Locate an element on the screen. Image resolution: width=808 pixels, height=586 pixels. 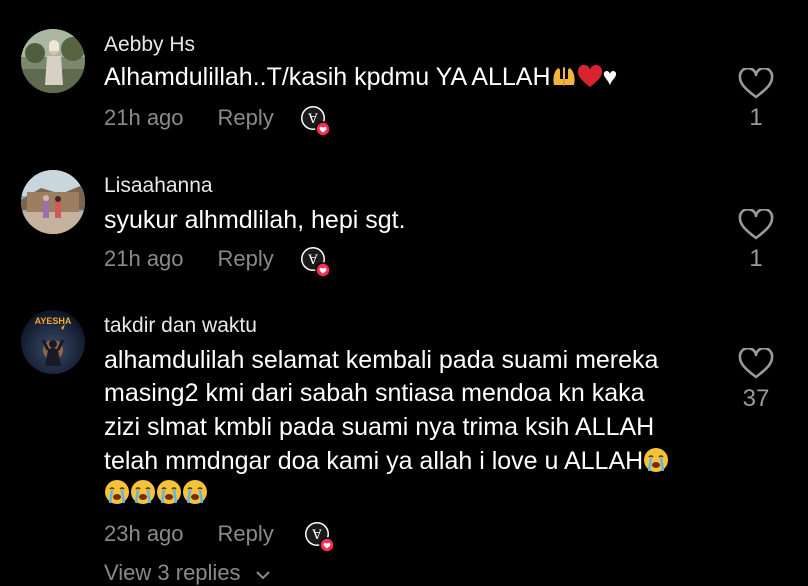
svg-text: AYESHA is located at coordinates (53, 321).